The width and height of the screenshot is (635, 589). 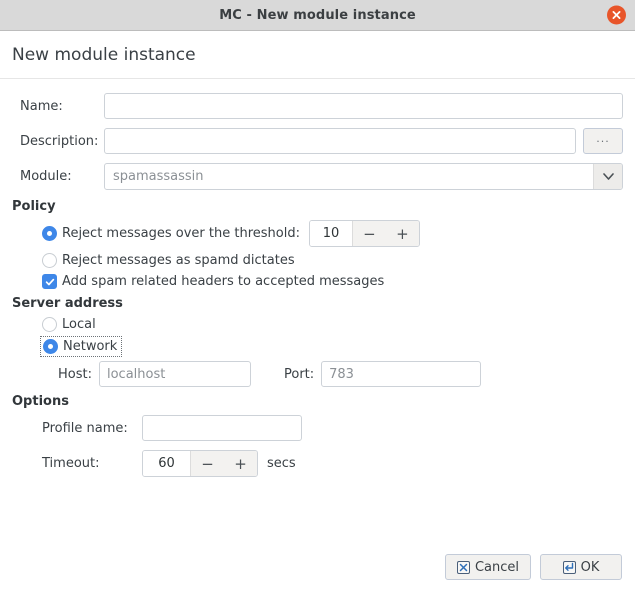 I want to click on cancel-button: Cancel, so click(x=487, y=567).